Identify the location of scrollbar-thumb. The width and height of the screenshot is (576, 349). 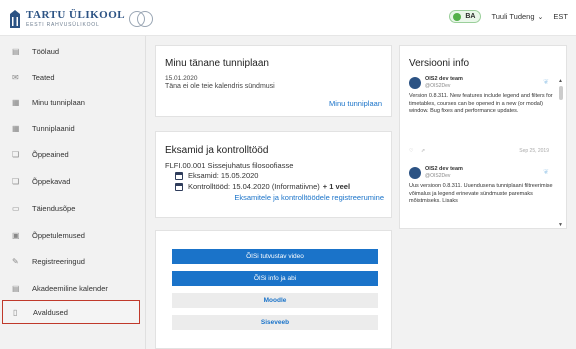
(561, 93).